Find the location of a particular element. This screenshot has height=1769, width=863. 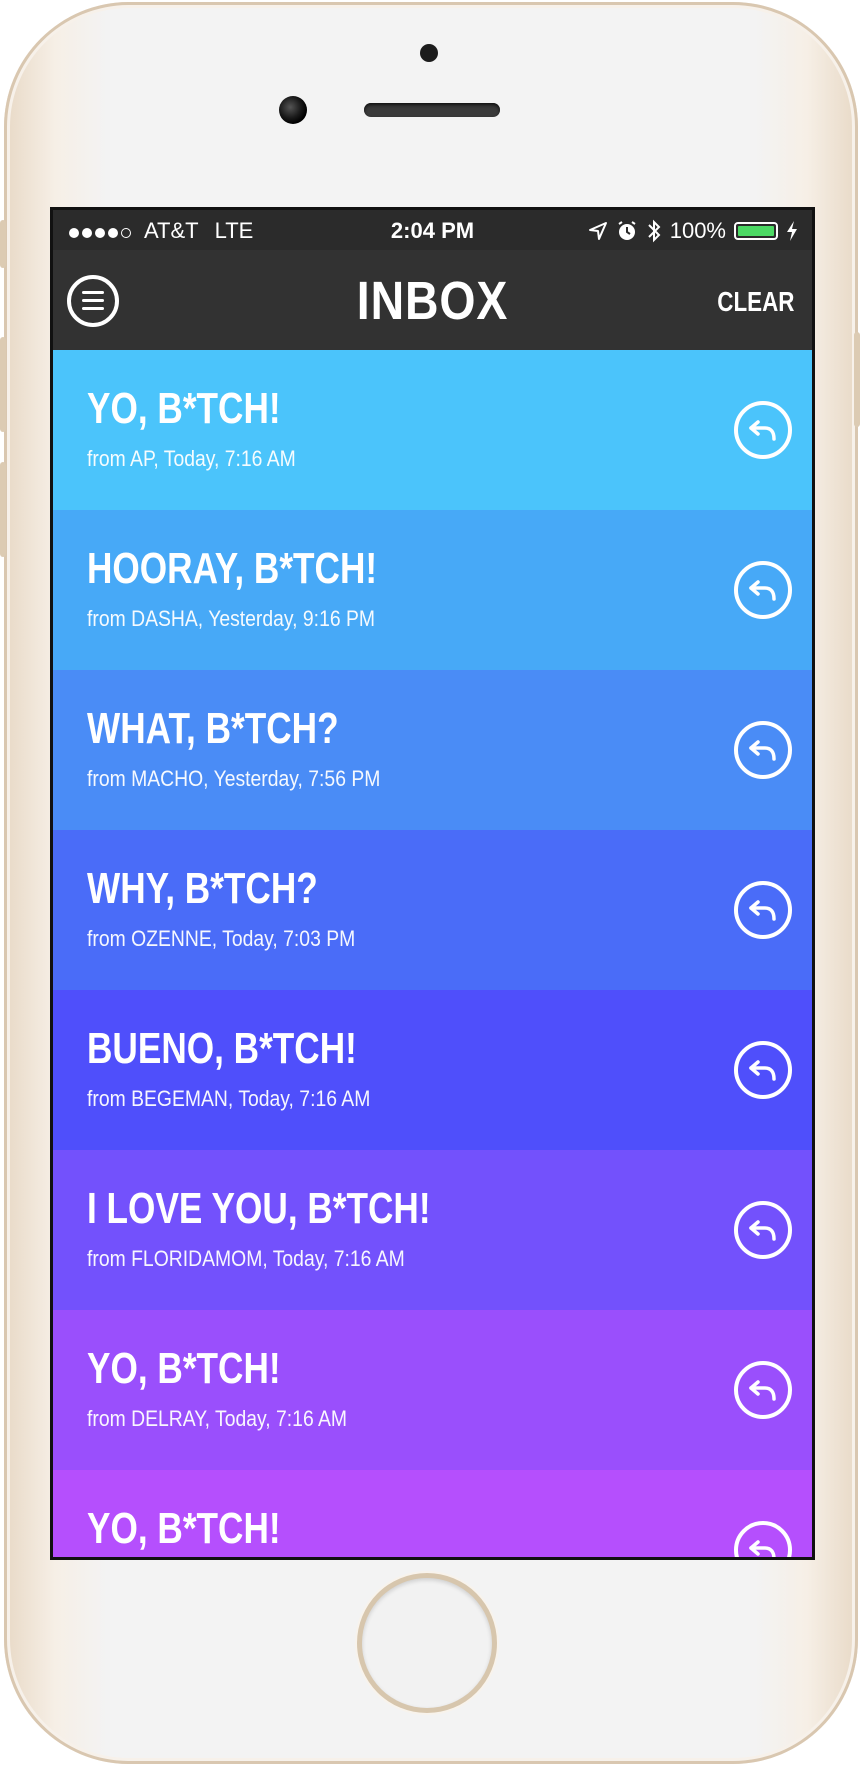

silent-switch is located at coordinates (3, 244).